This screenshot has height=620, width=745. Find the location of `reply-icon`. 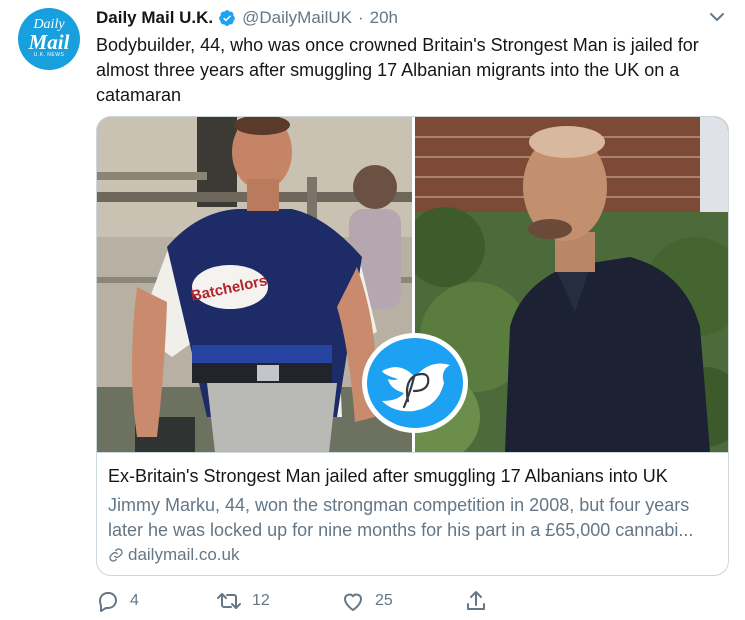

reply-icon is located at coordinates (108, 602).